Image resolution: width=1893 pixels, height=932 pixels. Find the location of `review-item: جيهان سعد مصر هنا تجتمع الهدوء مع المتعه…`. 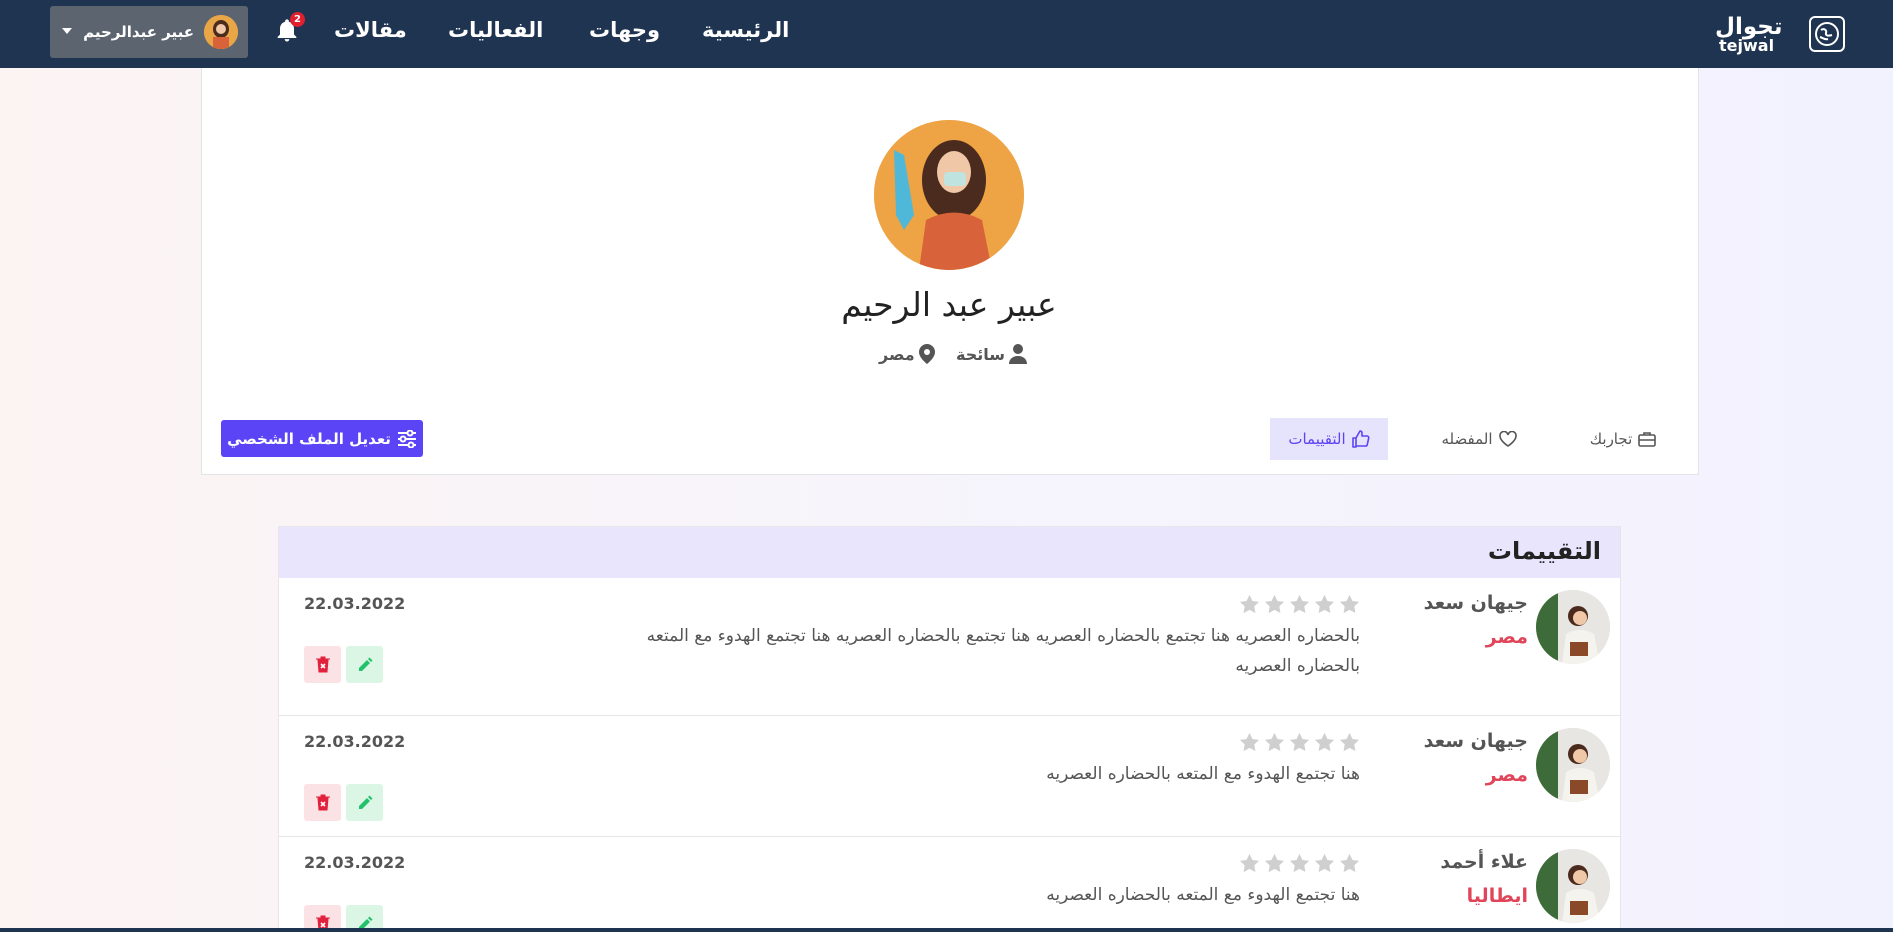

review-item: جيهان سعد مصر هنا تجتمع الهدوء مع المتعه… is located at coordinates (949, 776).